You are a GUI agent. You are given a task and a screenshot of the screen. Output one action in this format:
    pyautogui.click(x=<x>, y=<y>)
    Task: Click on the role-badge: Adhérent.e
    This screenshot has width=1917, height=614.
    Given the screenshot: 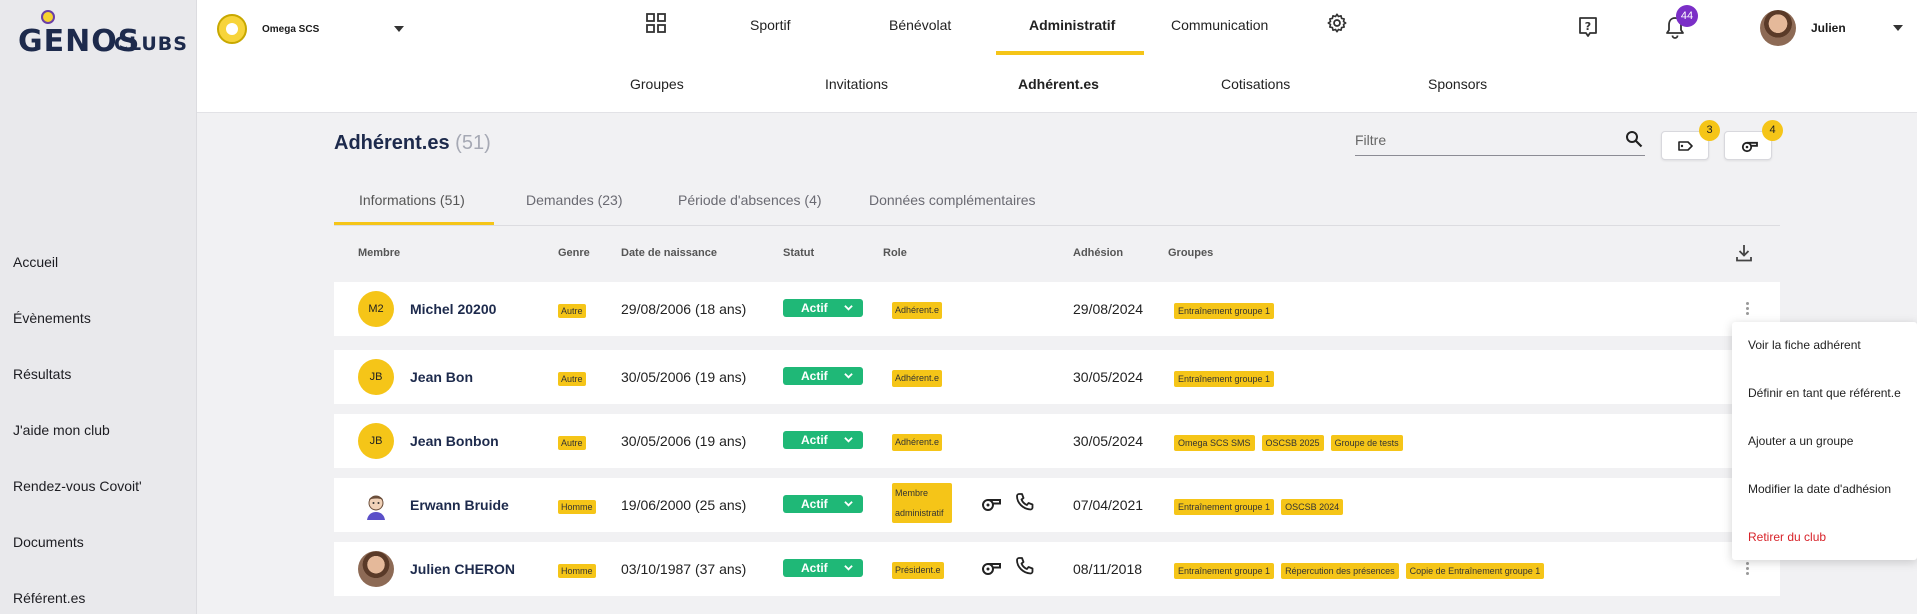 What is the action you would take?
    pyautogui.click(x=917, y=310)
    